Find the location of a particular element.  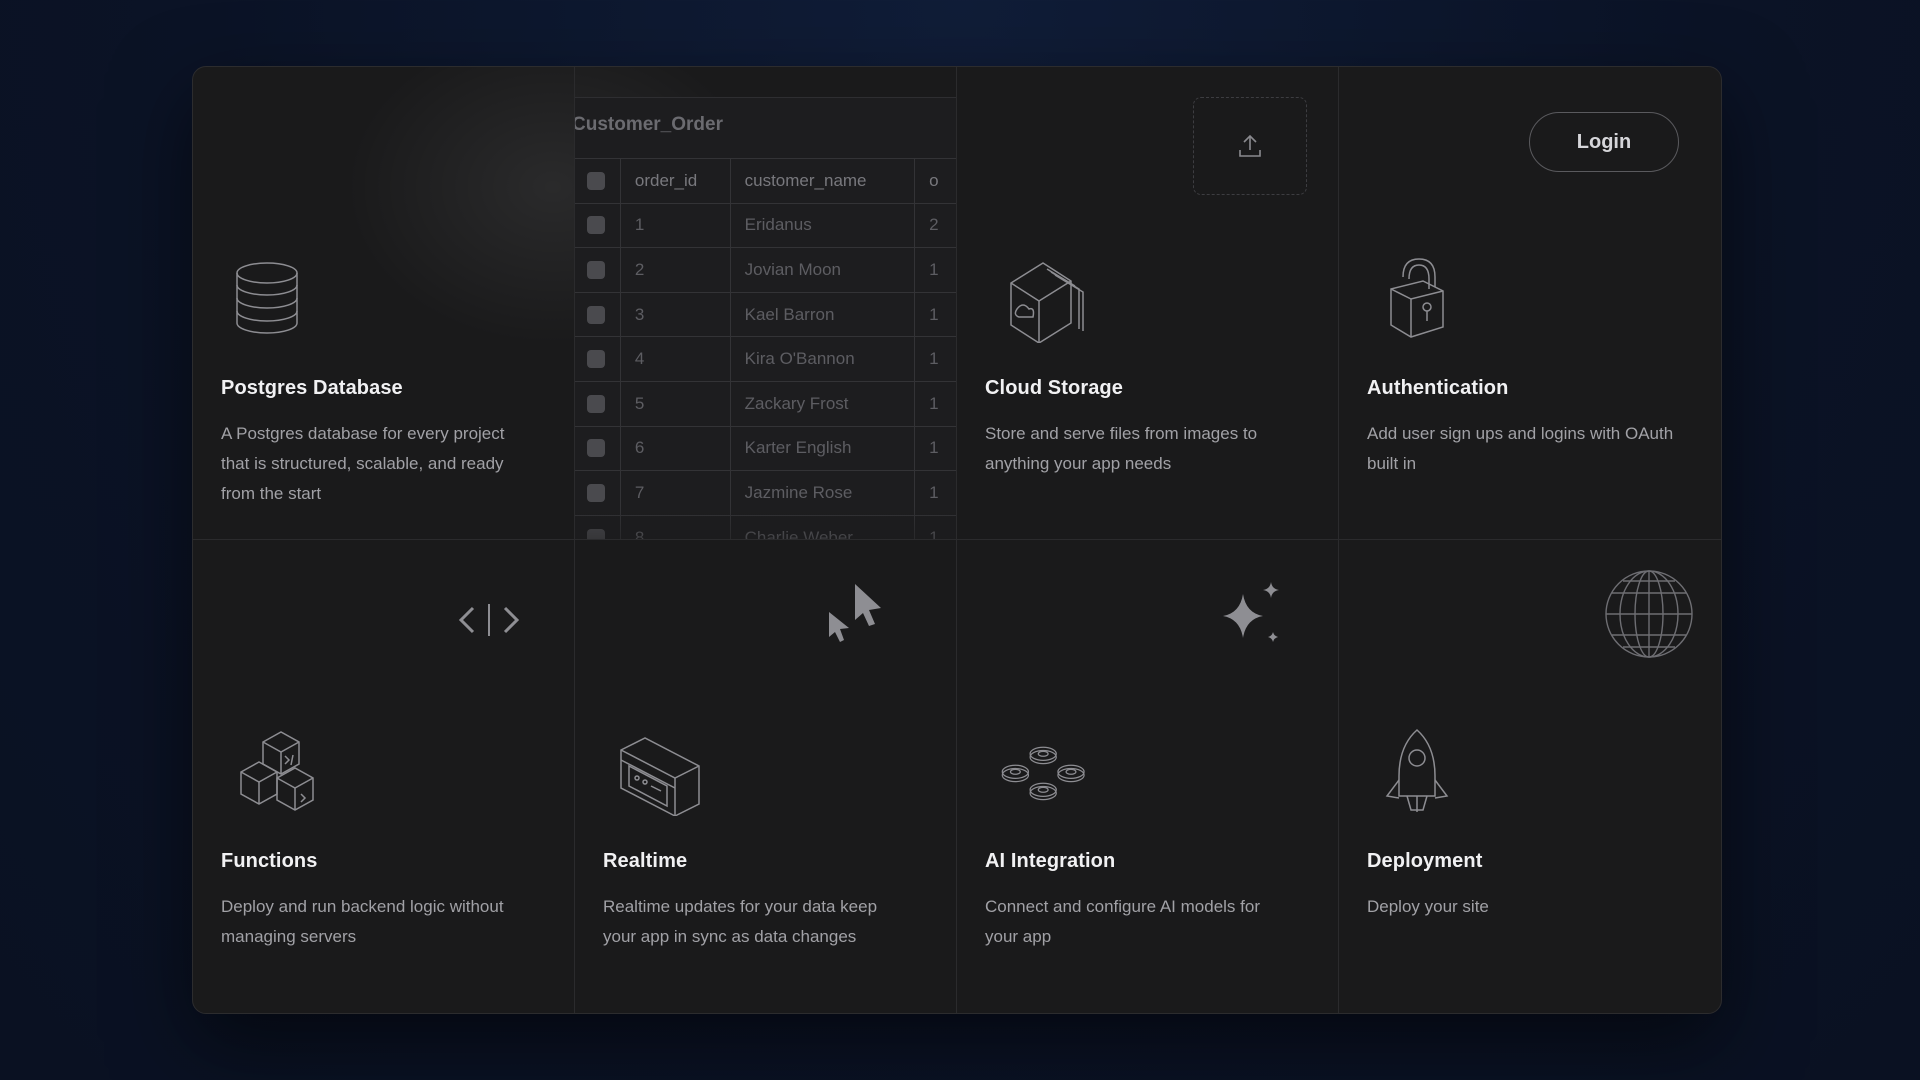

table-row: 8 Charlie Weber 1 is located at coordinates (765, 527).